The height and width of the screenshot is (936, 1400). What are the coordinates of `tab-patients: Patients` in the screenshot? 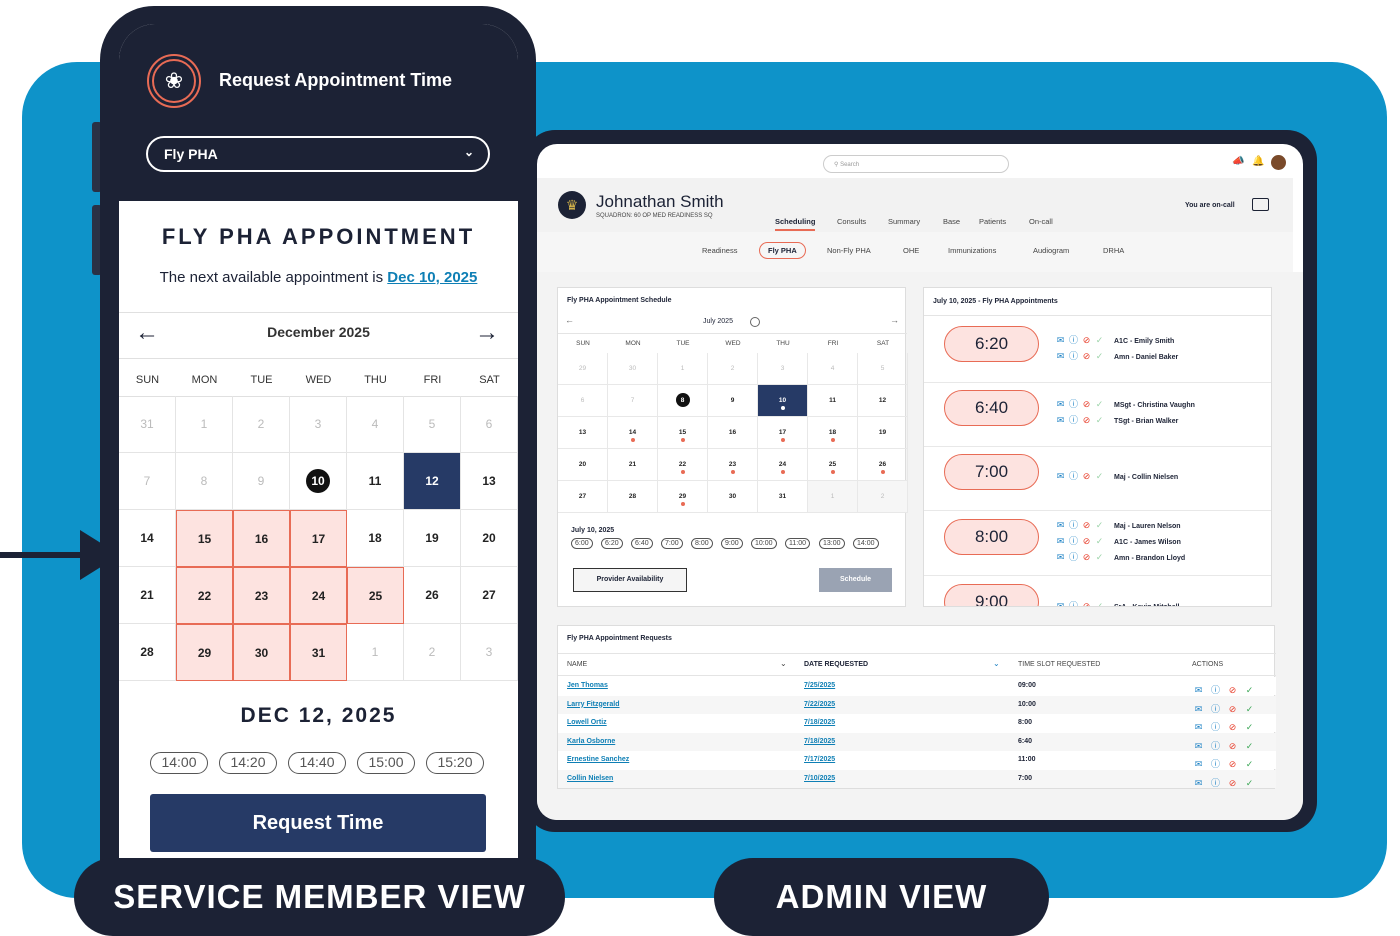 It's located at (992, 221).